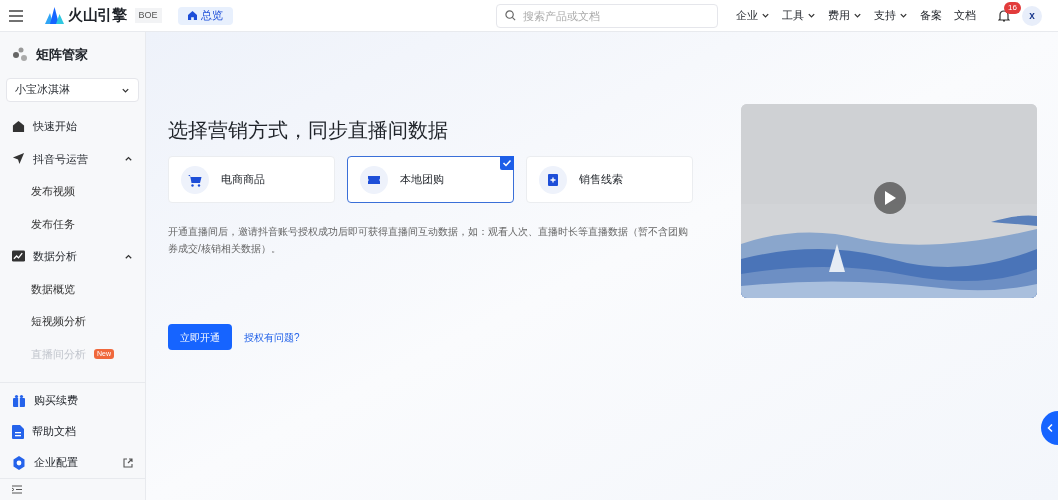 This screenshot has height=500, width=1058. I want to click on sidebar-item: 抖音号运营, so click(72, 158).